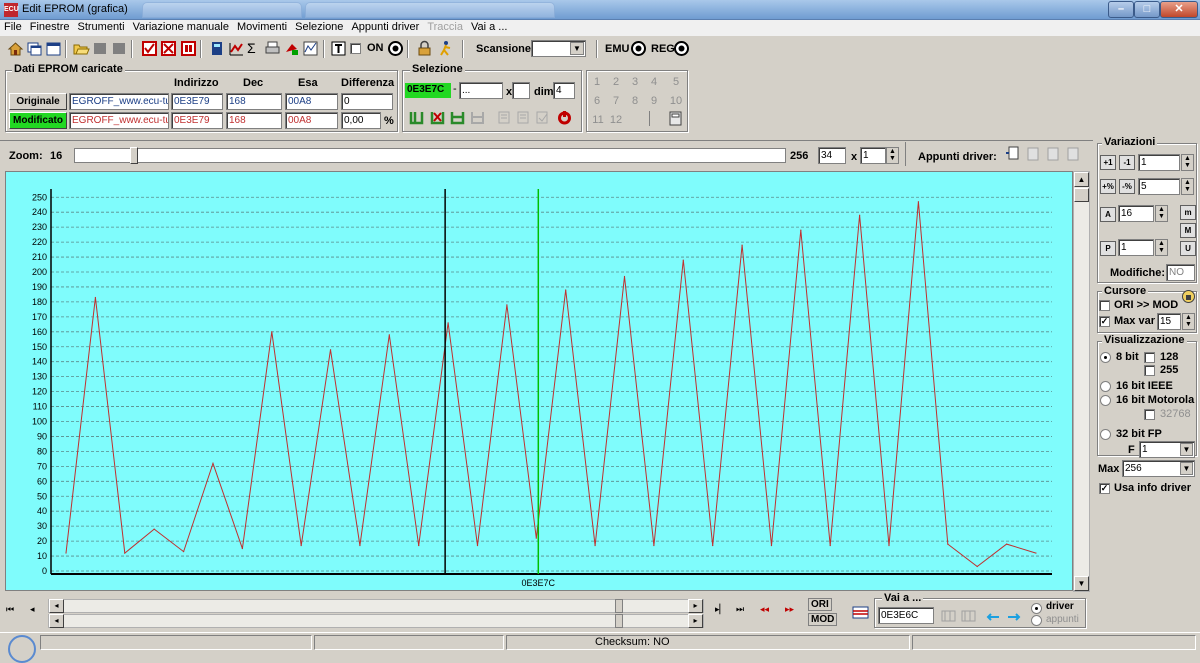 The width and height of the screenshot is (1200, 663). What do you see at coordinates (100, 26) in the screenshot?
I see `menu-strumenti: Strumenti` at bounding box center [100, 26].